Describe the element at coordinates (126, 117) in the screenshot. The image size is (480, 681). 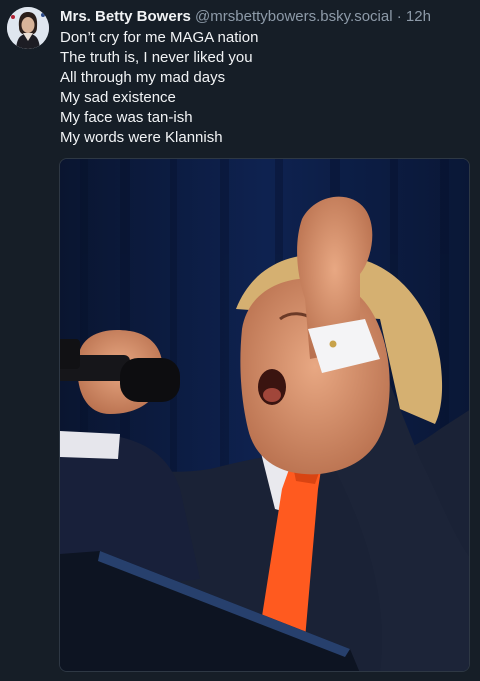
I see `post-line: My face was tan-ish` at that location.